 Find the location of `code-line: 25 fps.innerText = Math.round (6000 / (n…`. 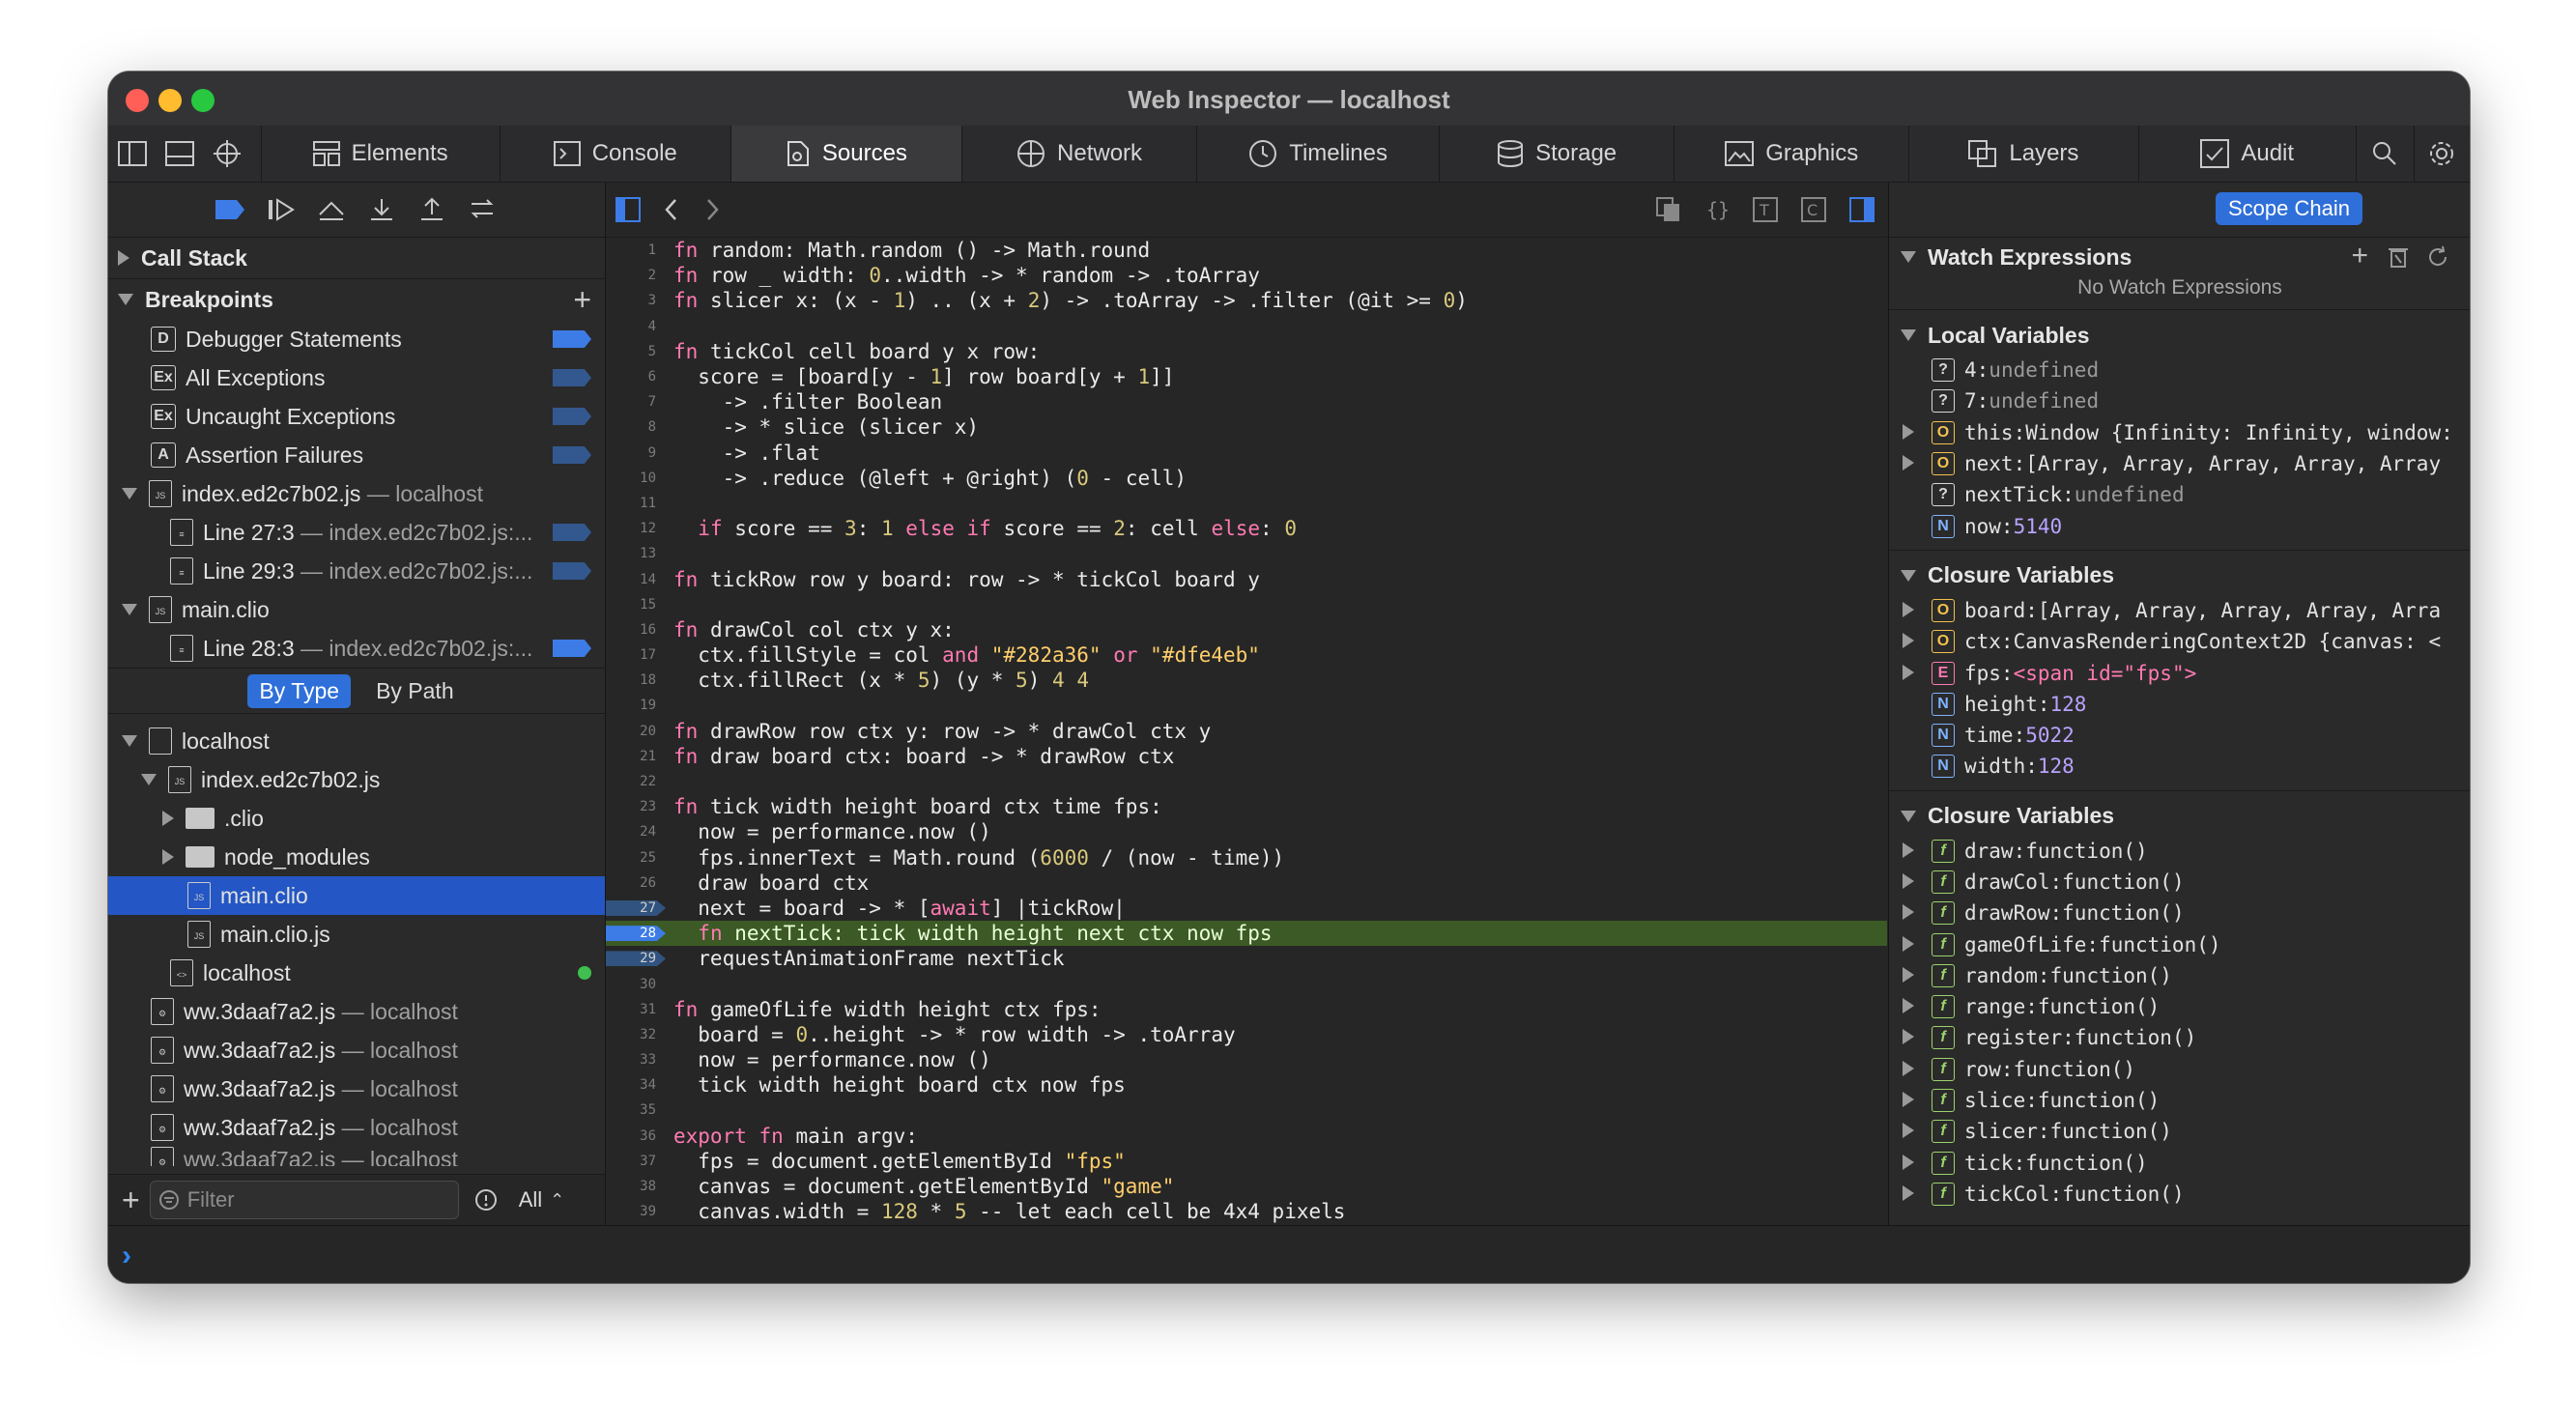

code-line: 25 fps.innerText = Math.round (6000 / (n… is located at coordinates (1247, 858).